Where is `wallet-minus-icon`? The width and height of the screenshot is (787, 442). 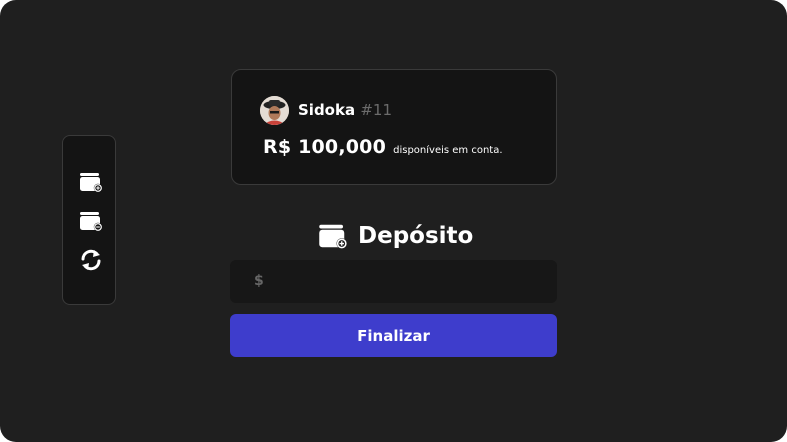 wallet-minus-icon is located at coordinates (91, 222).